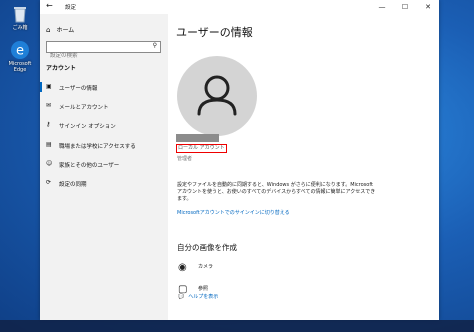 The height and width of the screenshot is (332, 474). I want to click on browse-option-label: 参照, so click(203, 289).